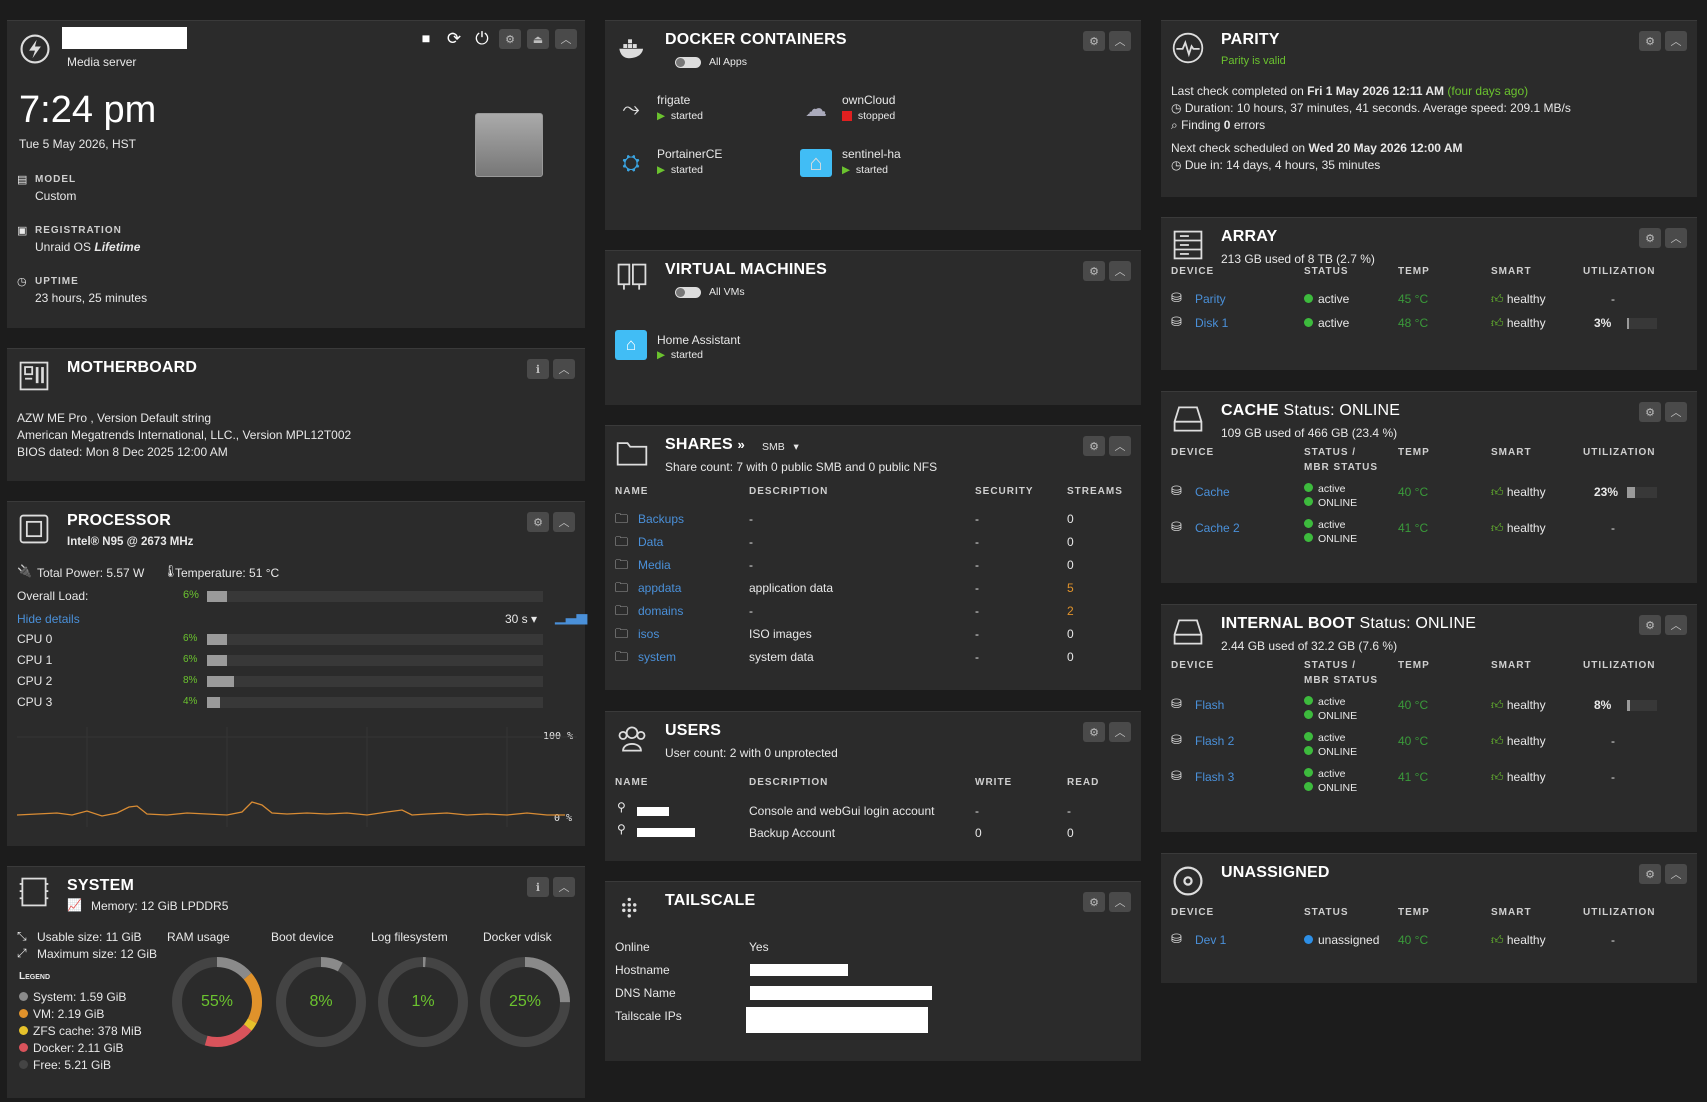 Image resolution: width=1707 pixels, height=1102 pixels. I want to click on vm-name: Home Assistant, so click(698, 340).